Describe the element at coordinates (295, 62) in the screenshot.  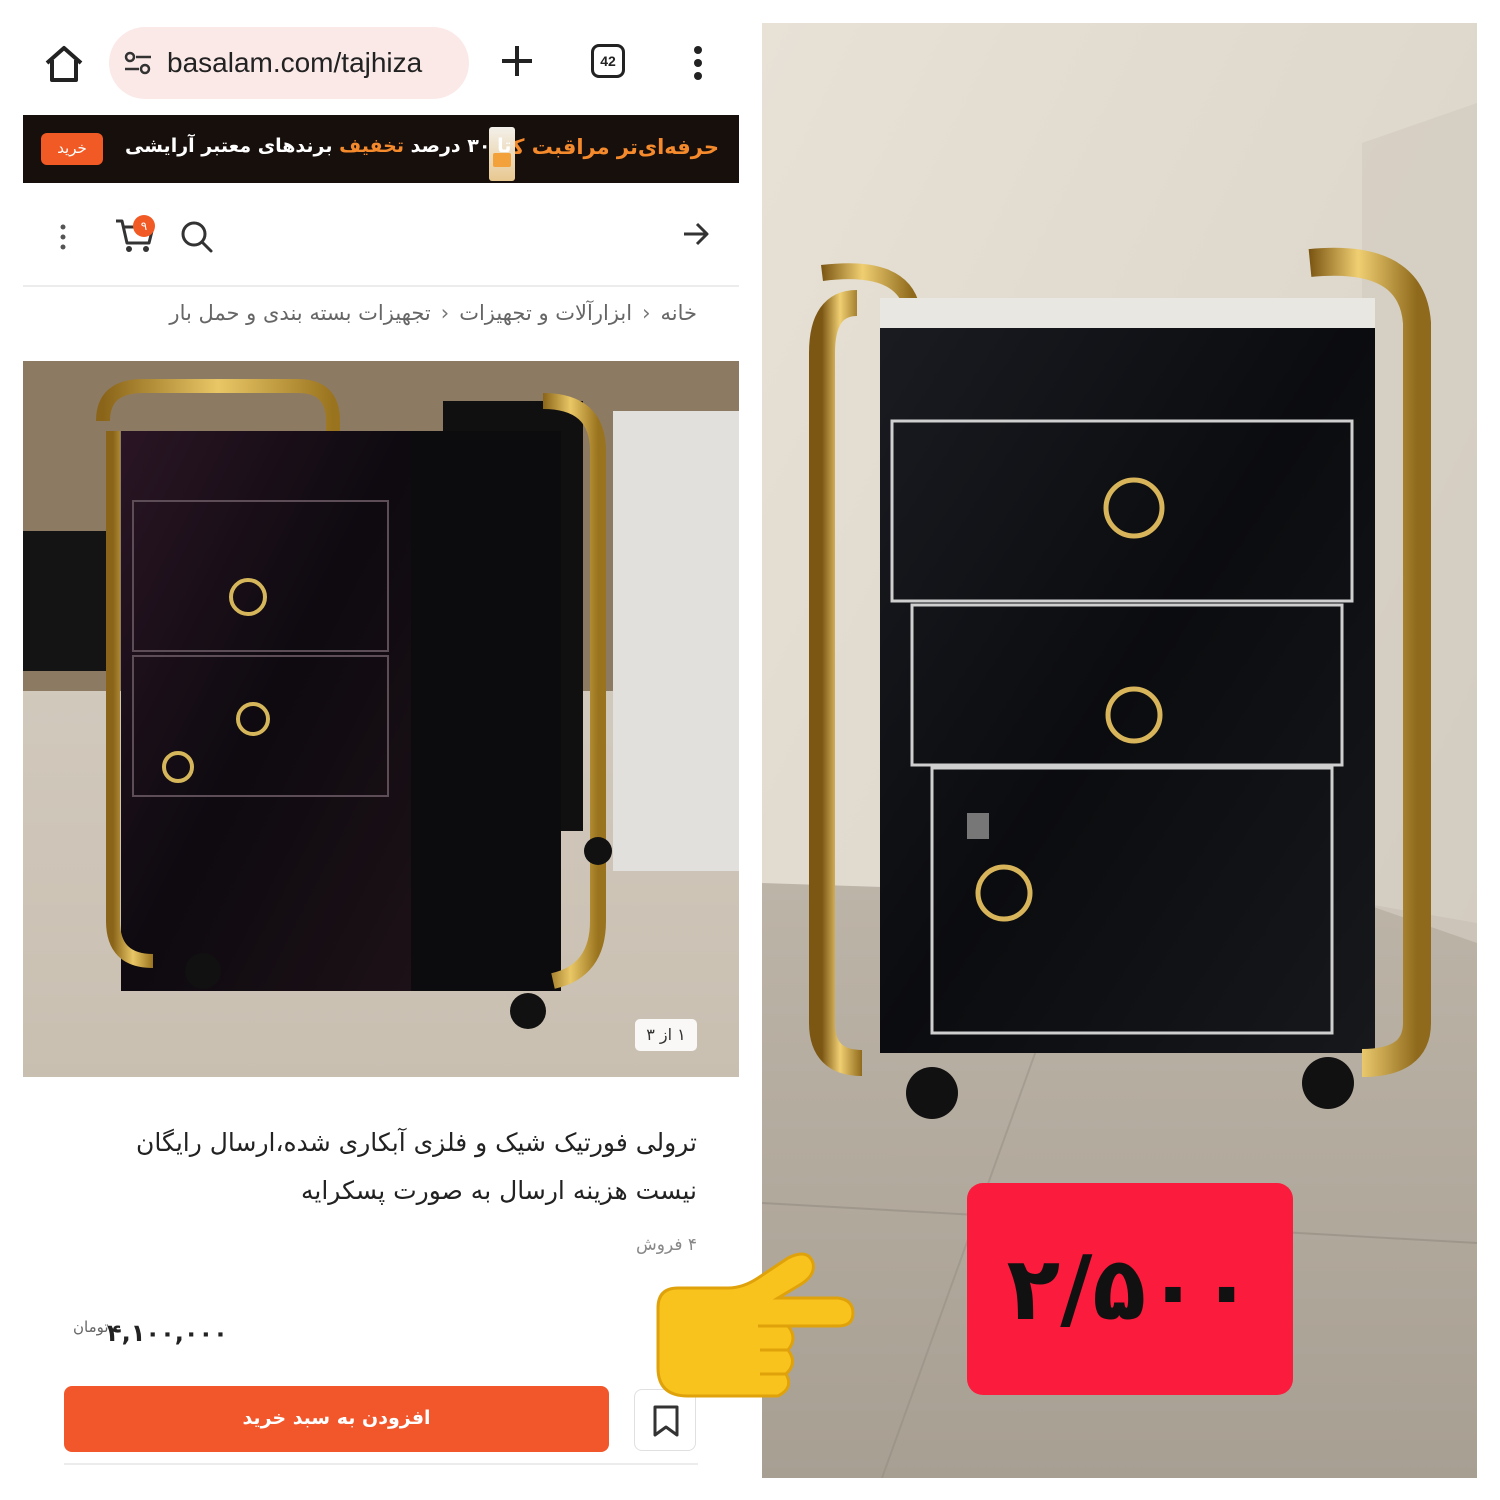
I see `url-text: basalam.com/tajhiza` at that location.